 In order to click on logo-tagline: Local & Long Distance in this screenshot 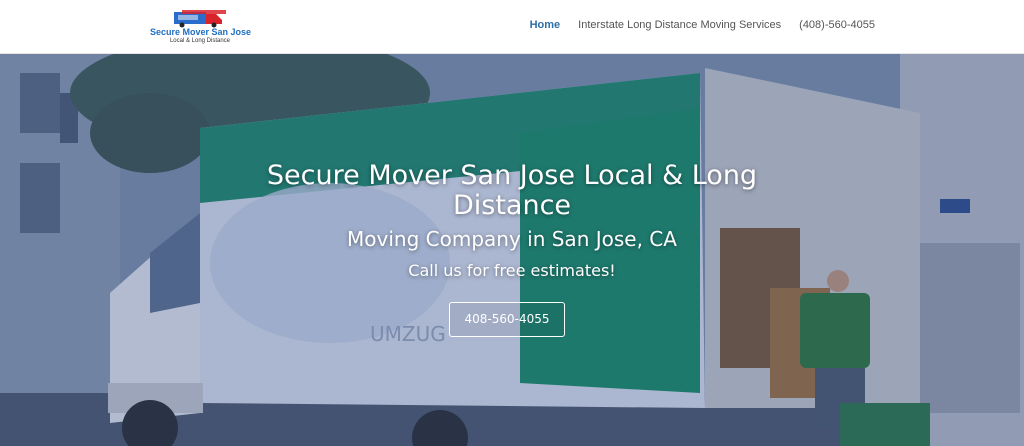, I will do `click(200, 41)`.